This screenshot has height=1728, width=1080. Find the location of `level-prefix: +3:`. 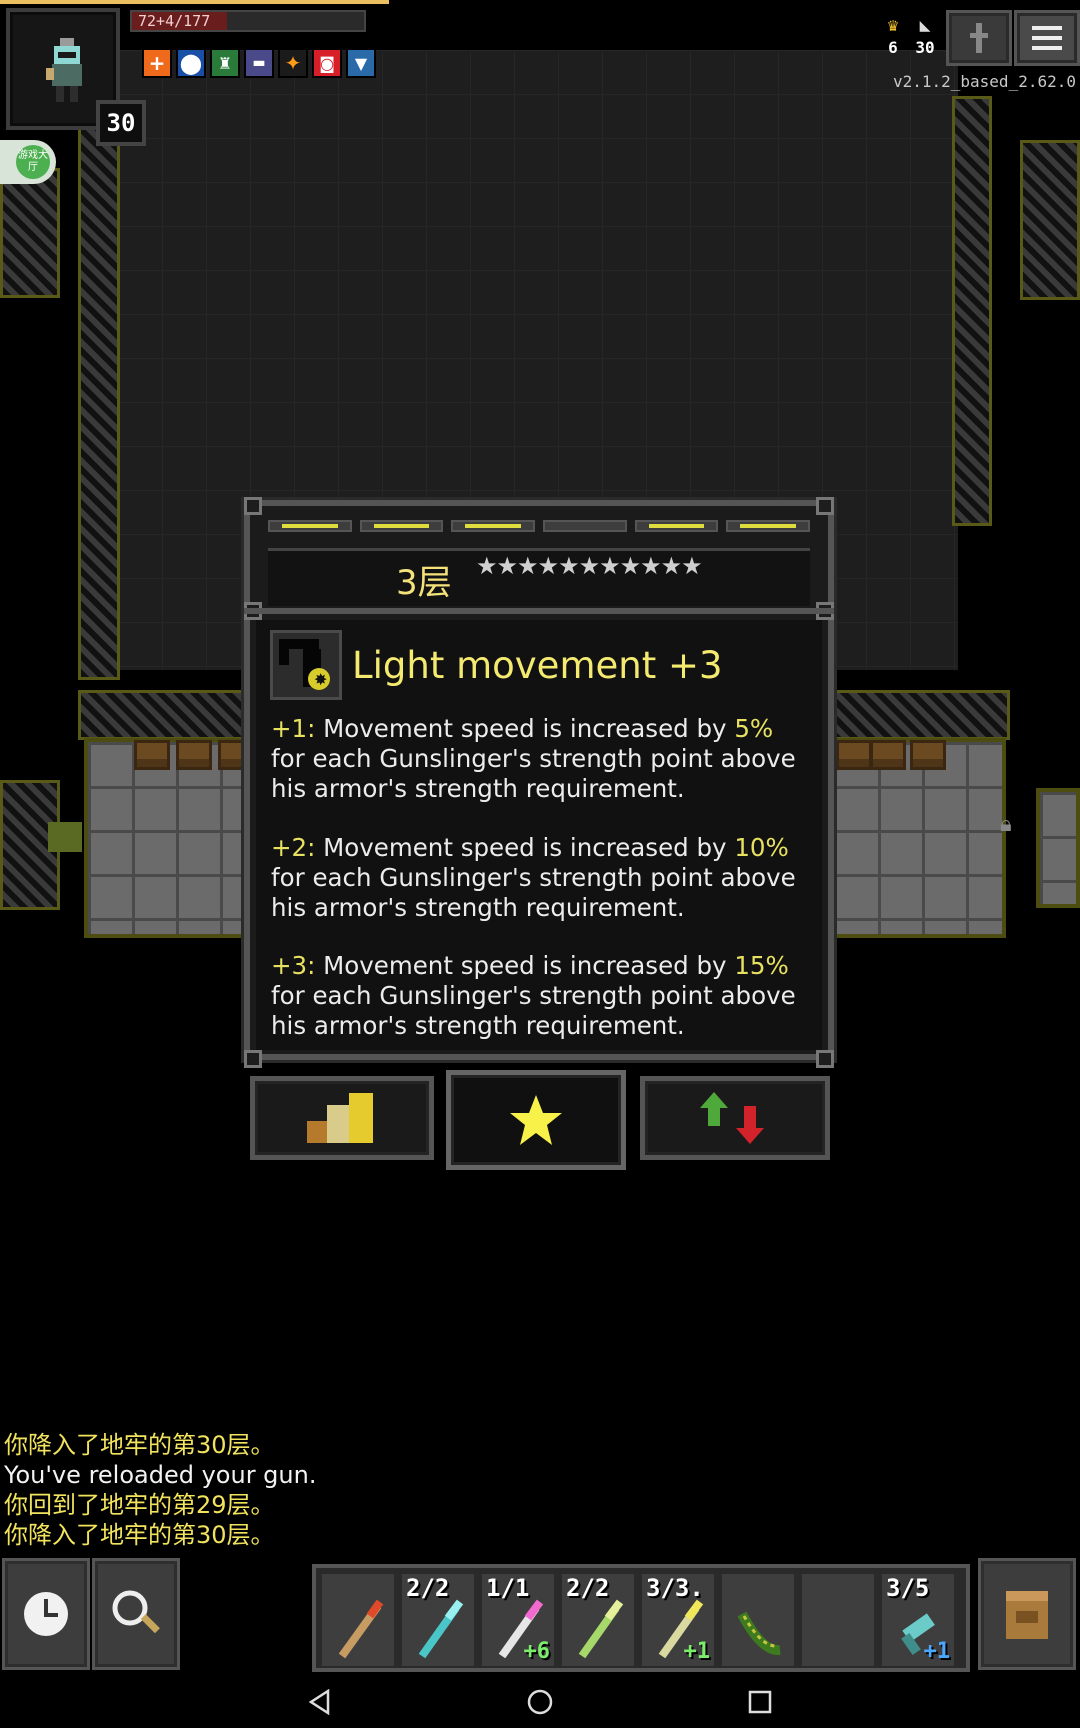

level-prefix: +3: is located at coordinates (293, 965).